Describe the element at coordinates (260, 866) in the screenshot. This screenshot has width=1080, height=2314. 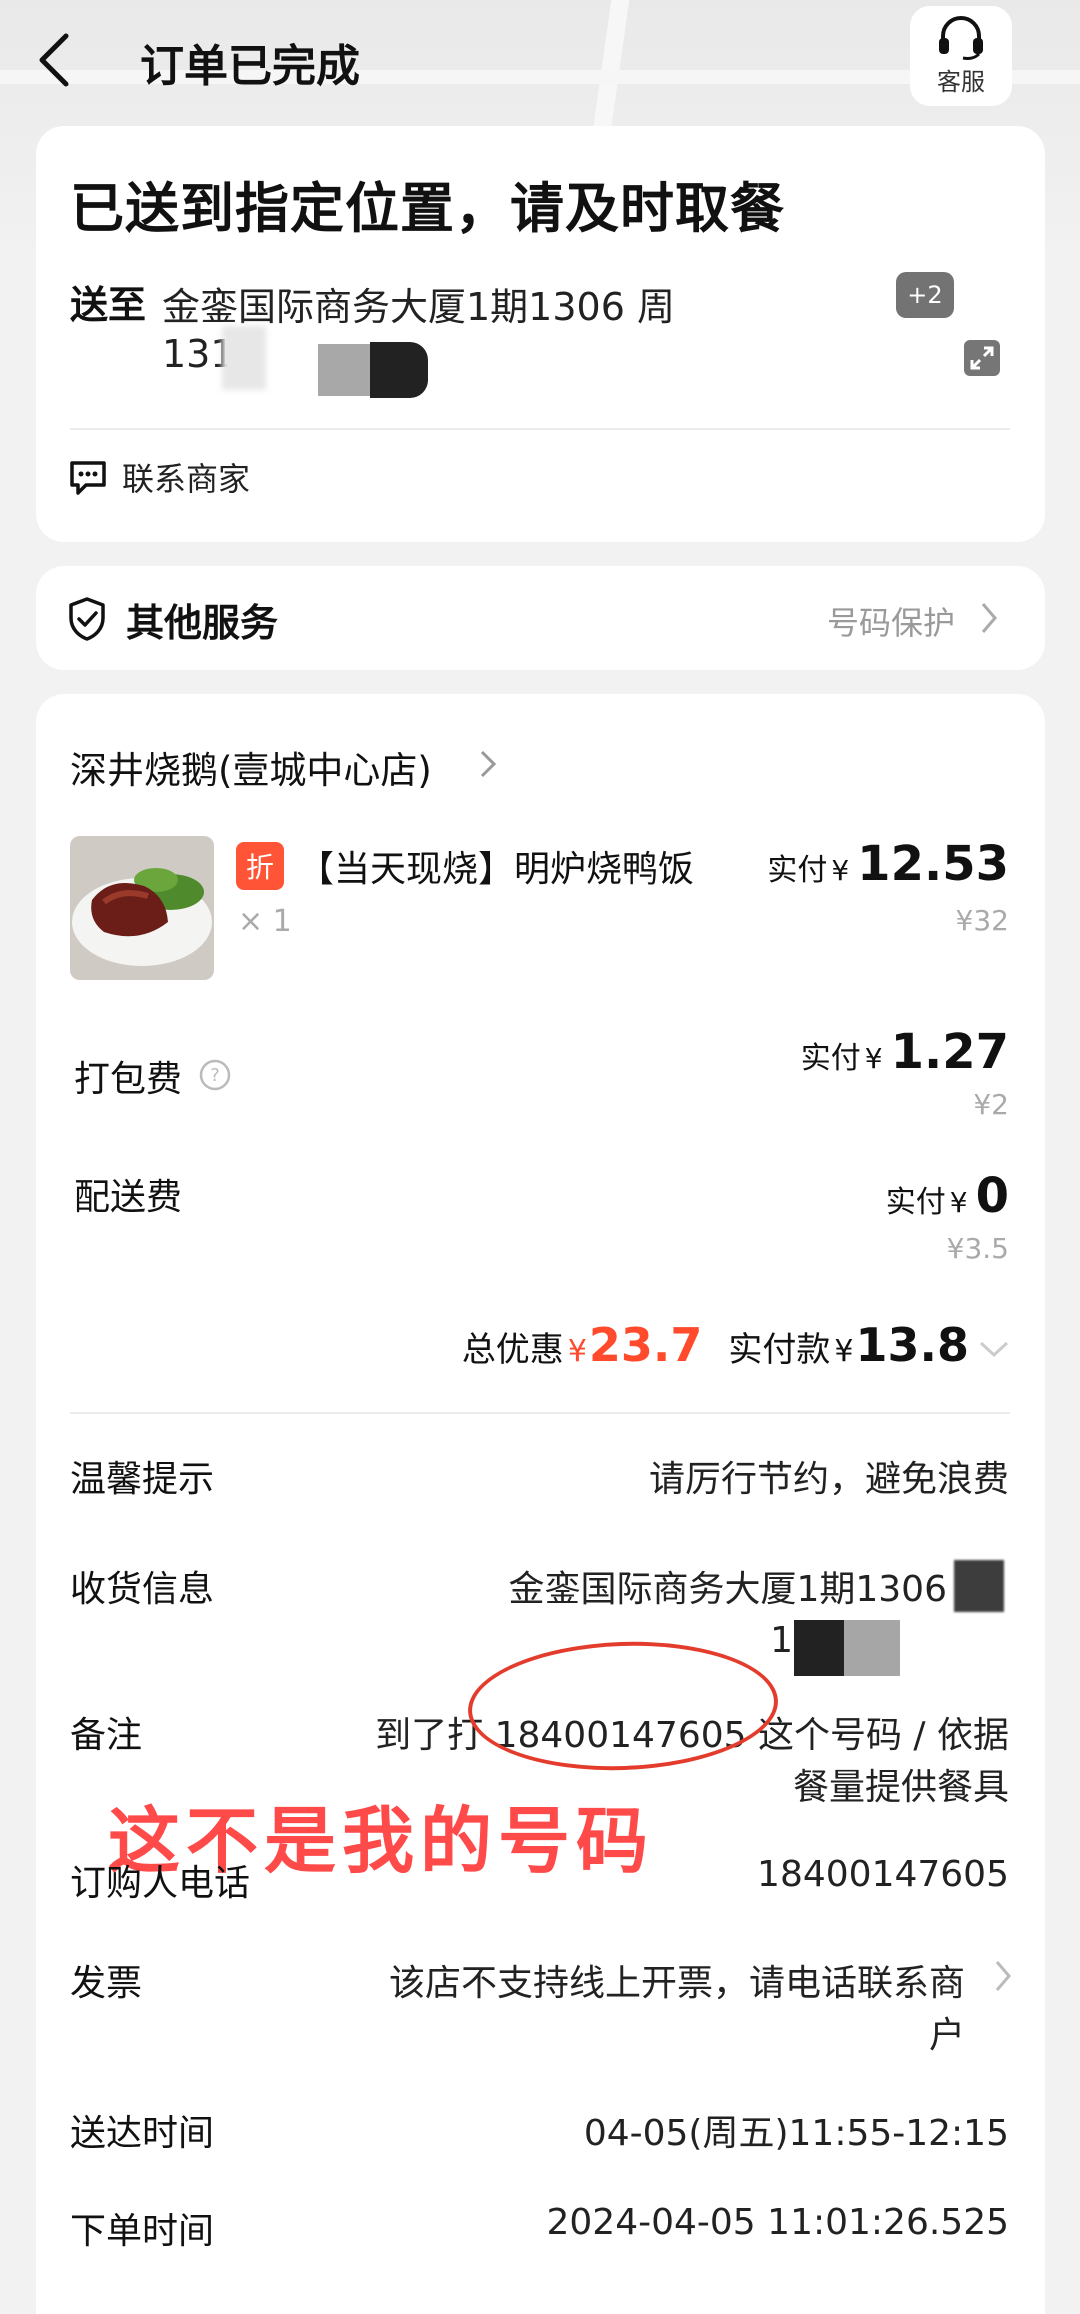
I see `discount-tag: 折` at that location.